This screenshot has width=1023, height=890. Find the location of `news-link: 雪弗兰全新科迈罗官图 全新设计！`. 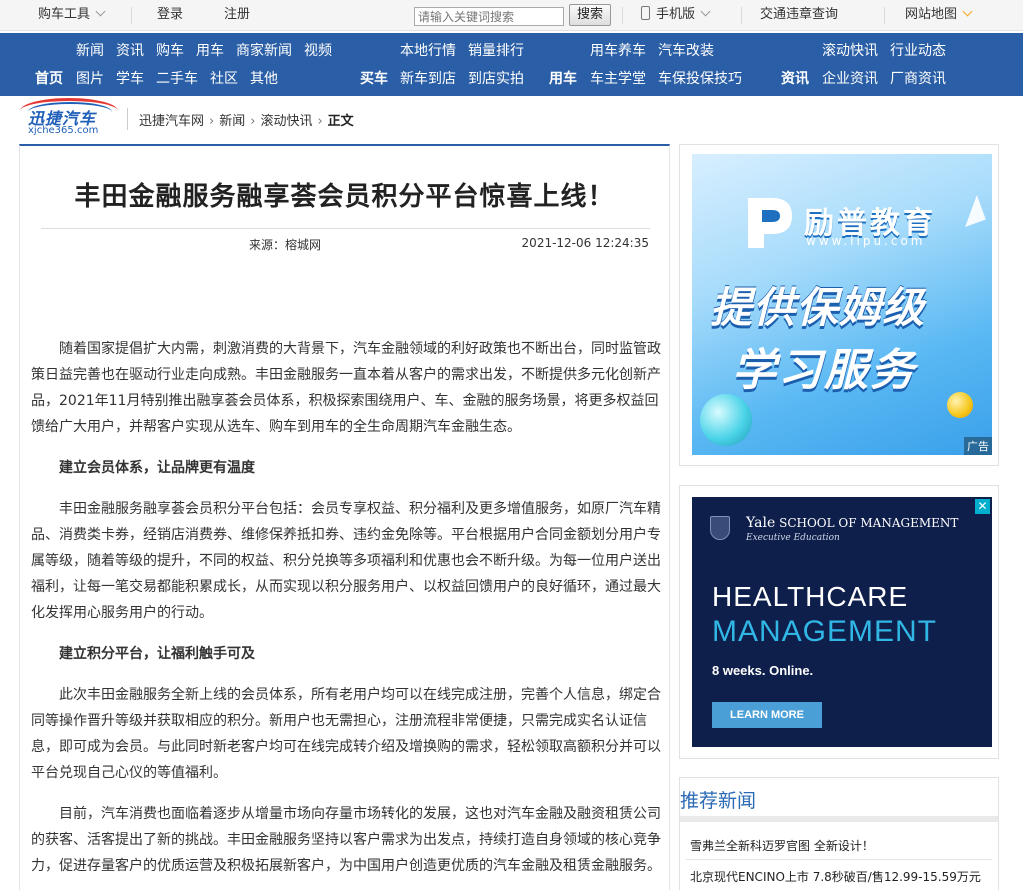

news-link: 雪弗兰全新科迈罗官图 全新设计！ is located at coordinates (782, 845).